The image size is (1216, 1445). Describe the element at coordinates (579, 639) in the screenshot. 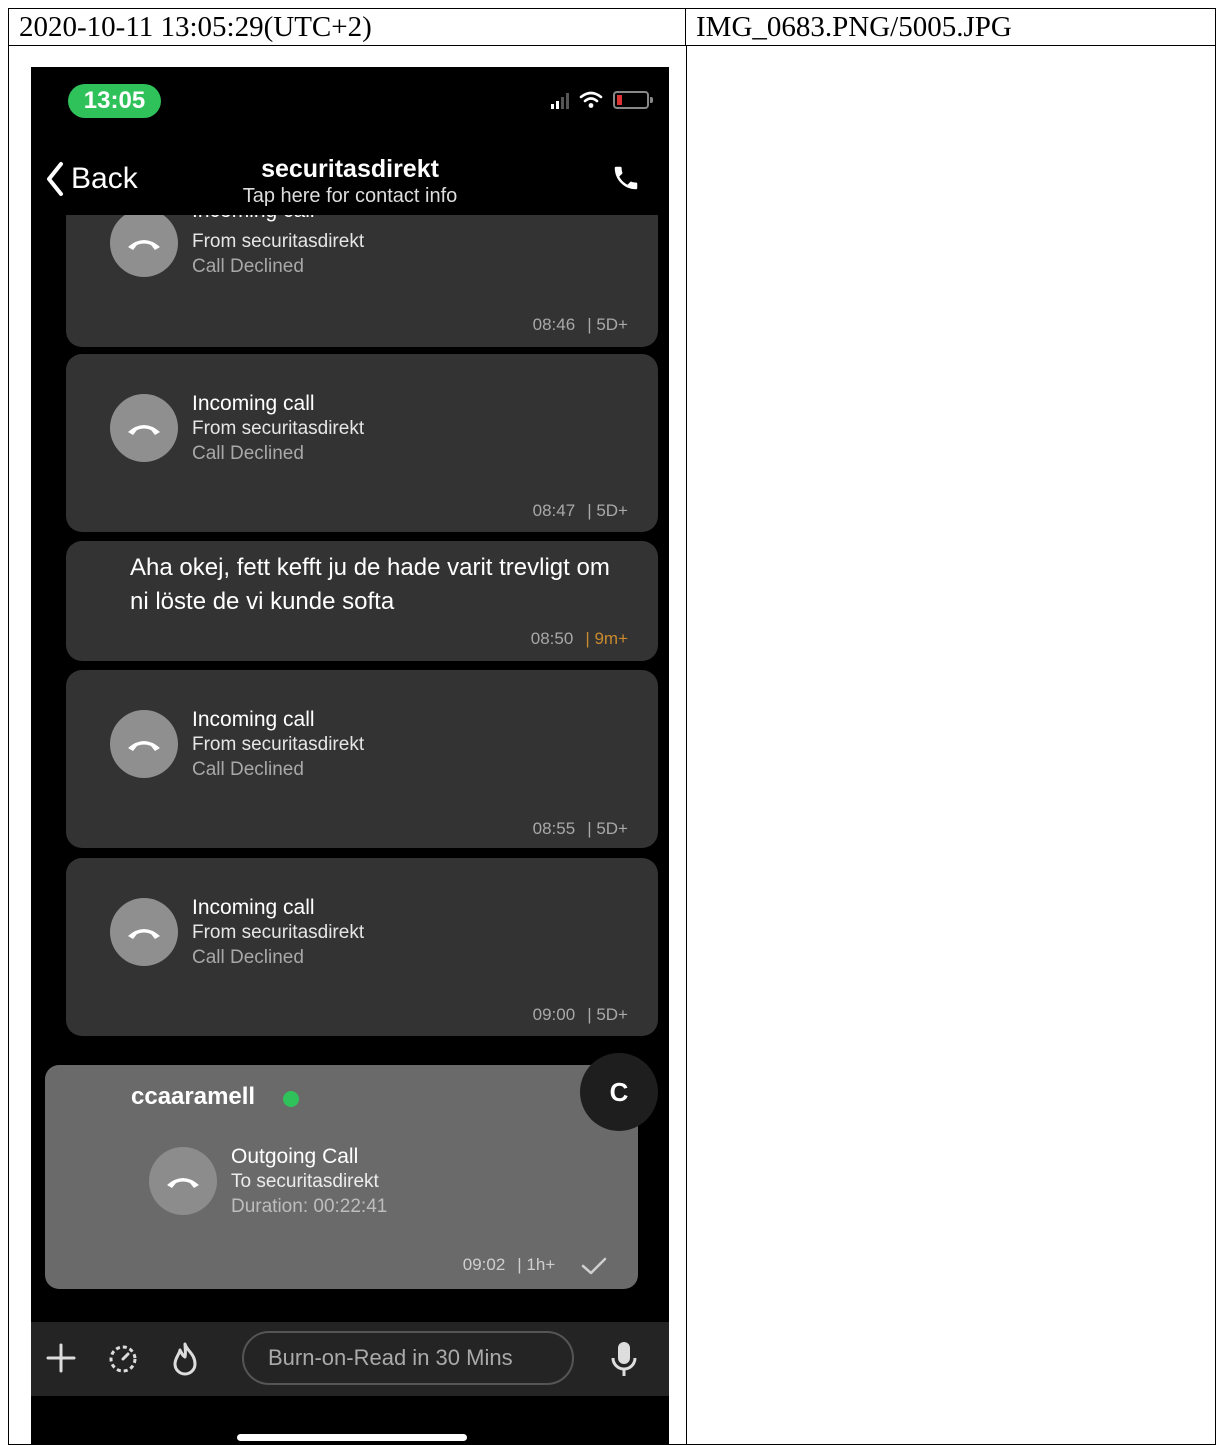

I see `message-meta: 08:50 | 9m+` at that location.